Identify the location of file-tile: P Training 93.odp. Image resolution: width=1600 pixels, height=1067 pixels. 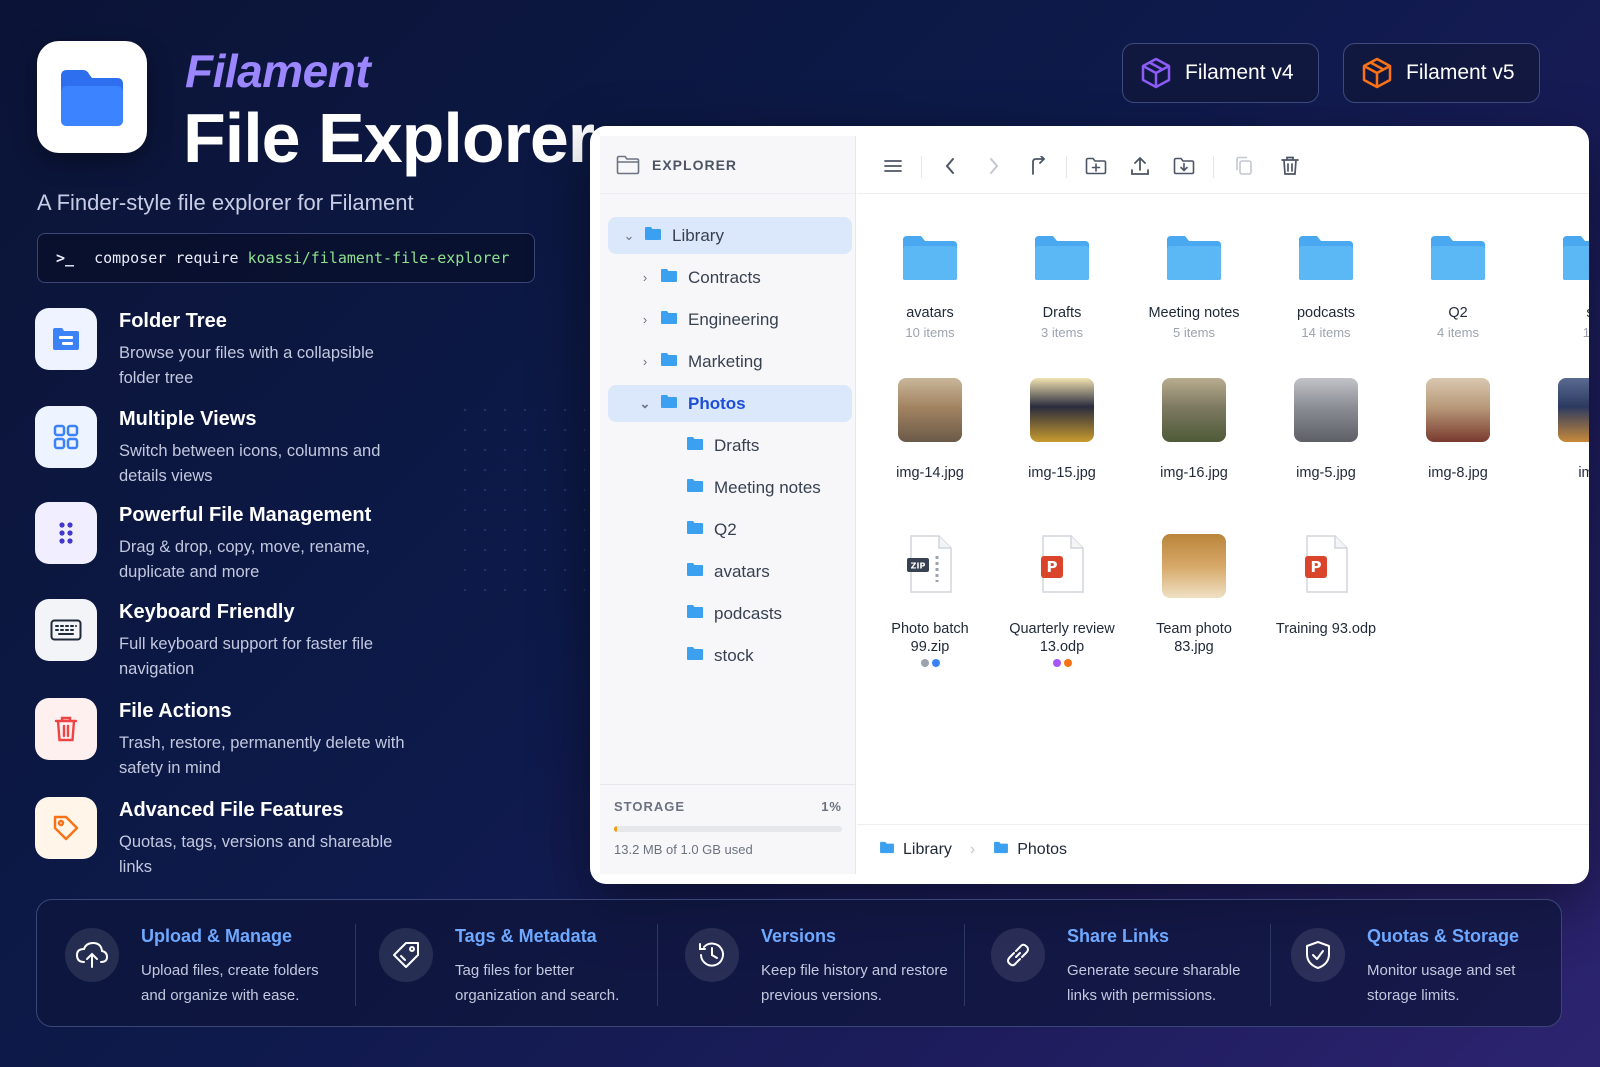
(1326, 586).